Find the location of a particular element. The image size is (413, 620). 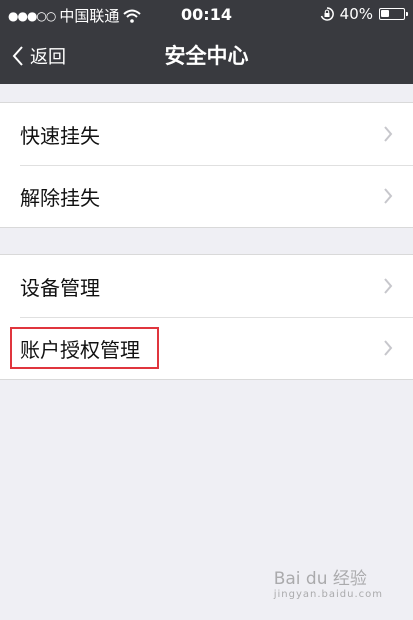

menu-item-device-management: 设备管理 is located at coordinates (206, 286).